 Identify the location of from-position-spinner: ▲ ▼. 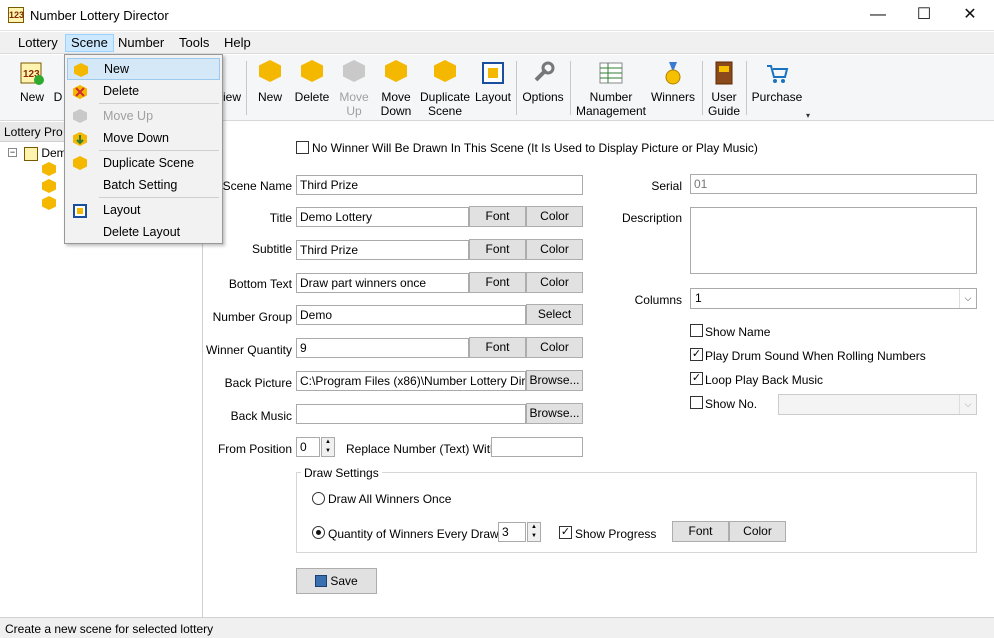
(328, 447).